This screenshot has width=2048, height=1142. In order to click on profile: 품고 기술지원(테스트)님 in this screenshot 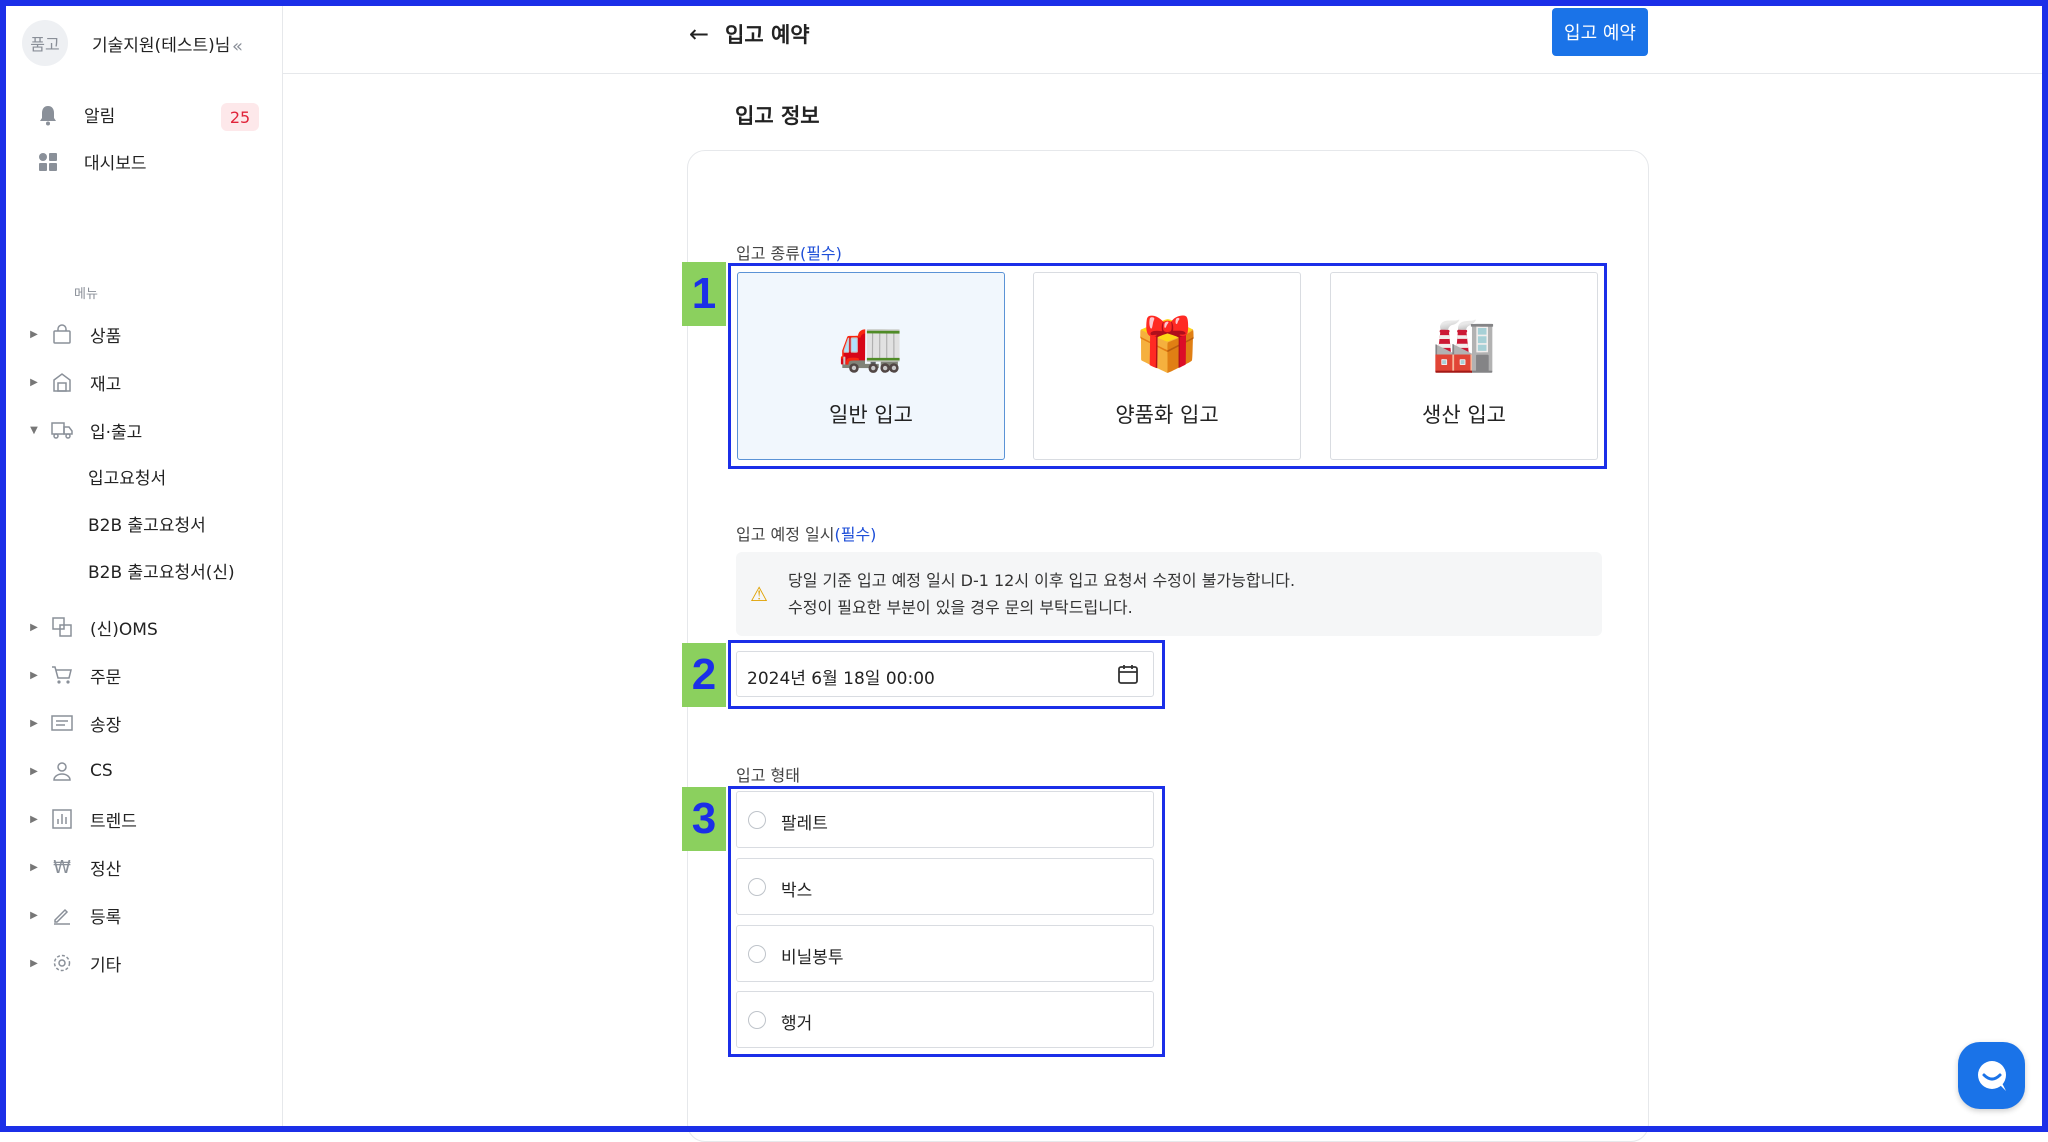, I will do `click(126, 43)`.